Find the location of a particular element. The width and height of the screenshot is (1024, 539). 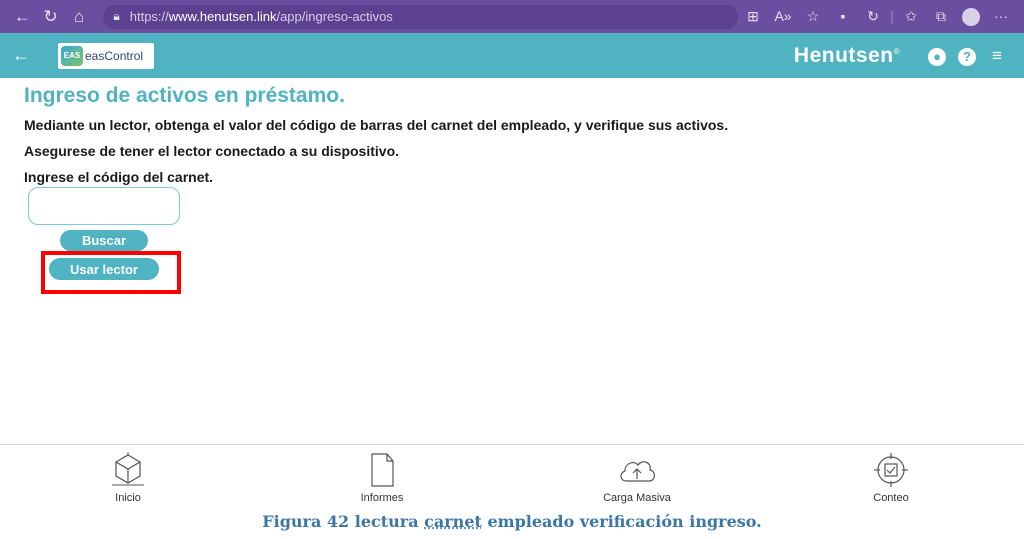

nav-item-carga-masiva: Carga Masiva is located at coordinates (637, 477).